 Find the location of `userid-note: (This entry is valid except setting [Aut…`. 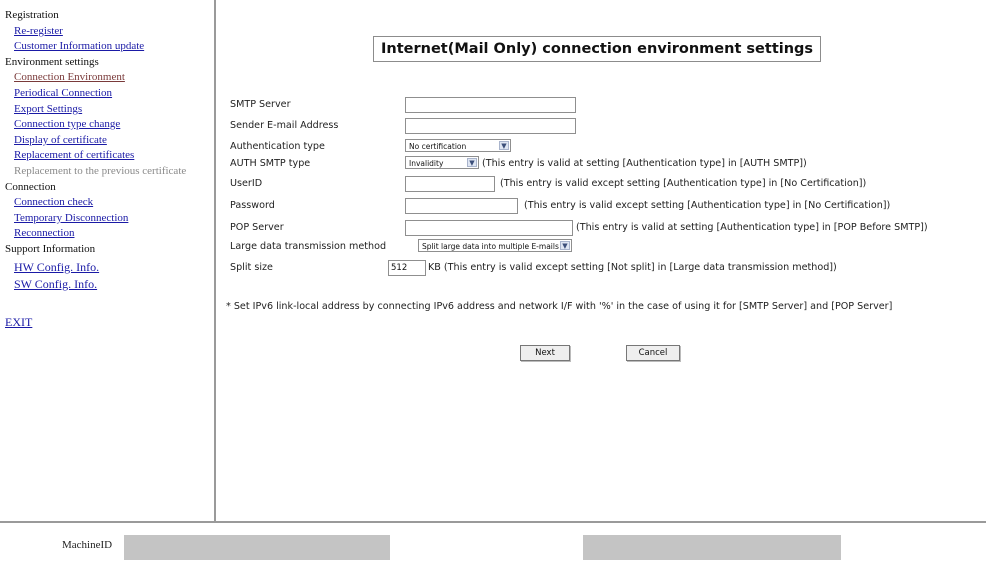

userid-note: (This entry is valid except setting [Aut… is located at coordinates (683, 183).